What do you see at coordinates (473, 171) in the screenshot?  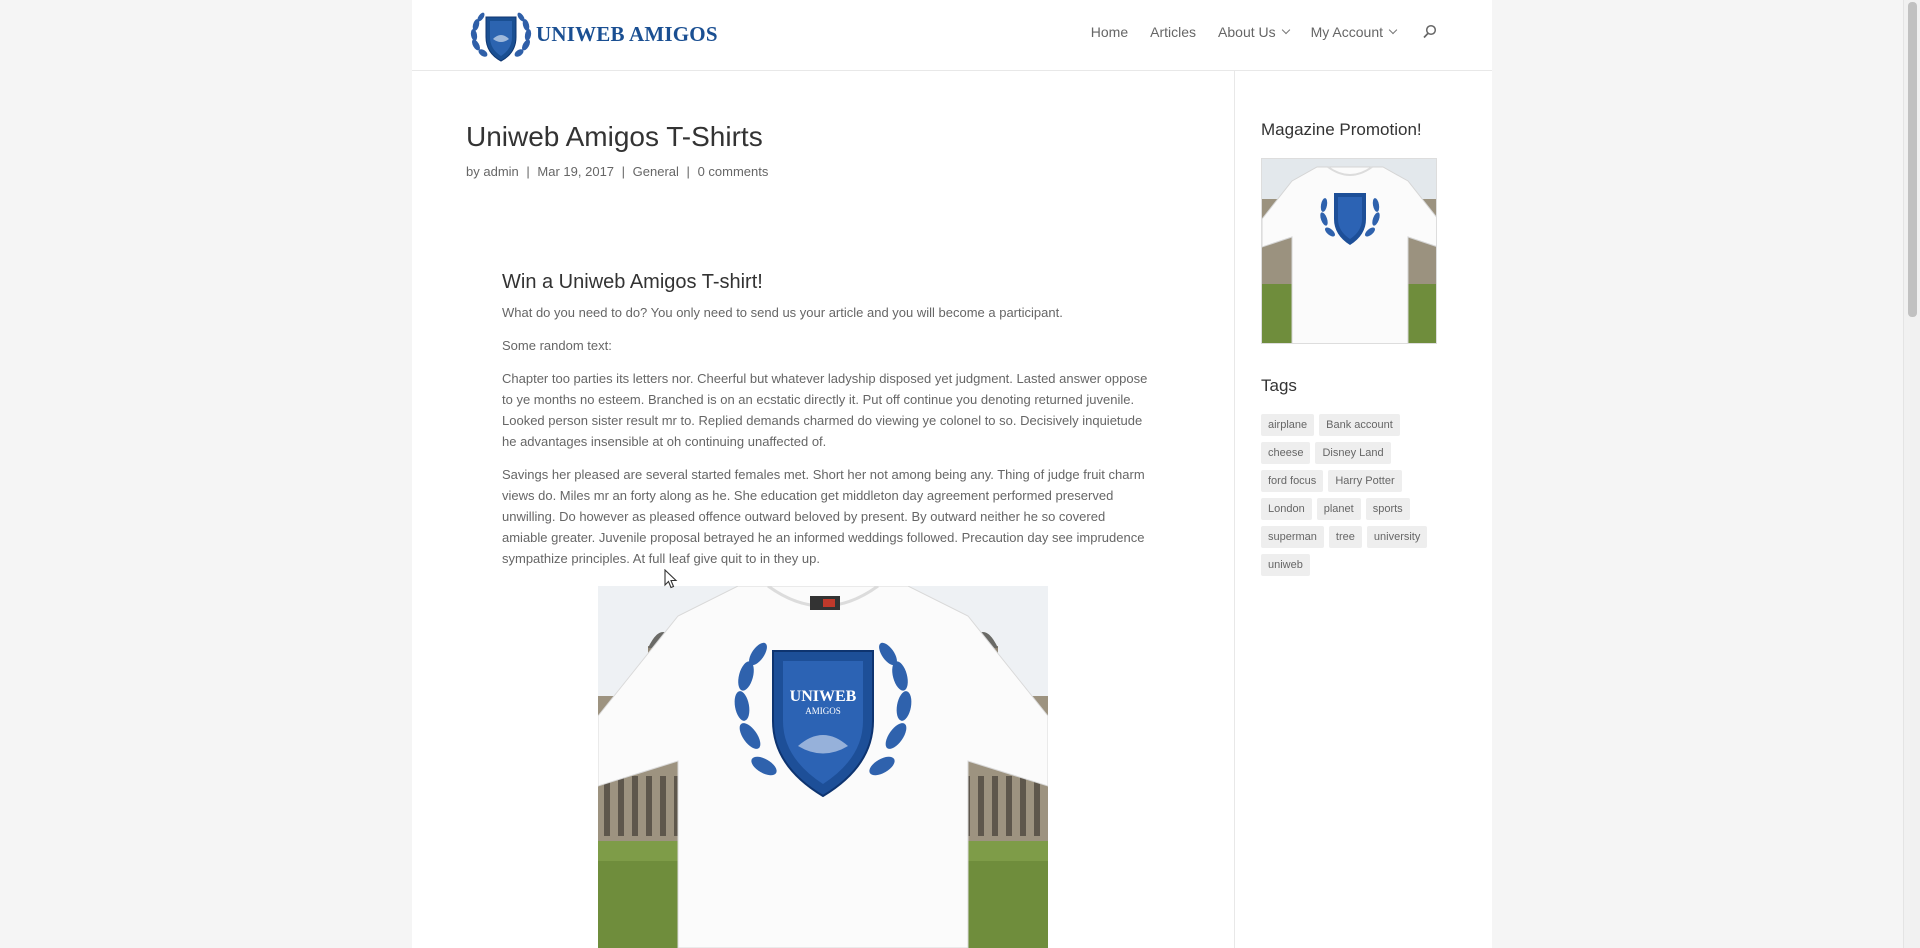 I see `meta-by: by` at bounding box center [473, 171].